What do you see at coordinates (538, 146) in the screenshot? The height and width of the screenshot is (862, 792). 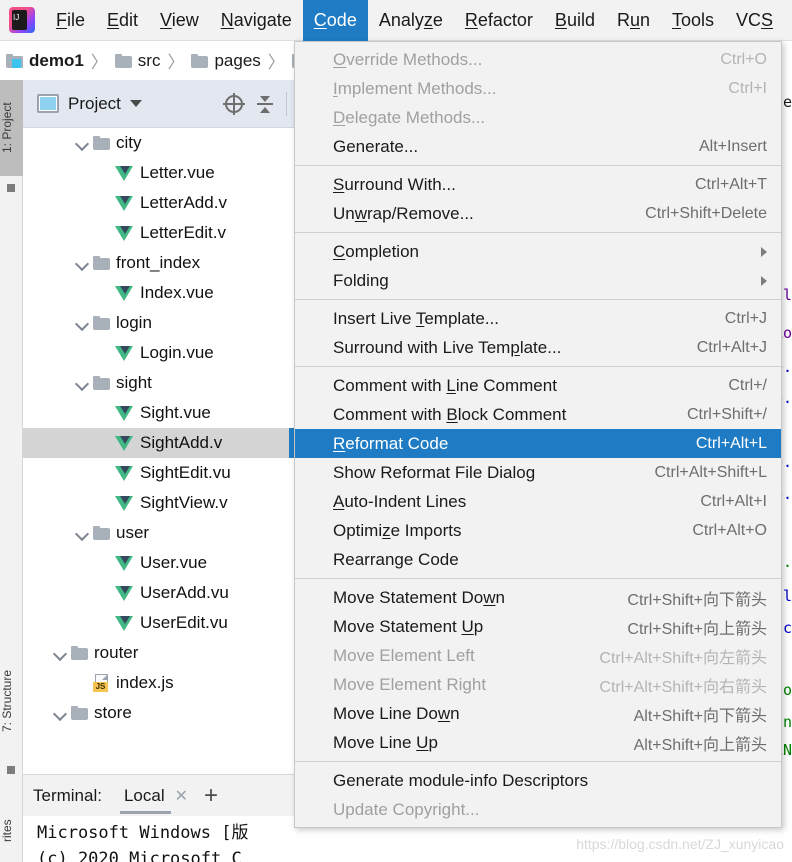 I see `menu-item-generate: Generate... Alt+Insert` at bounding box center [538, 146].